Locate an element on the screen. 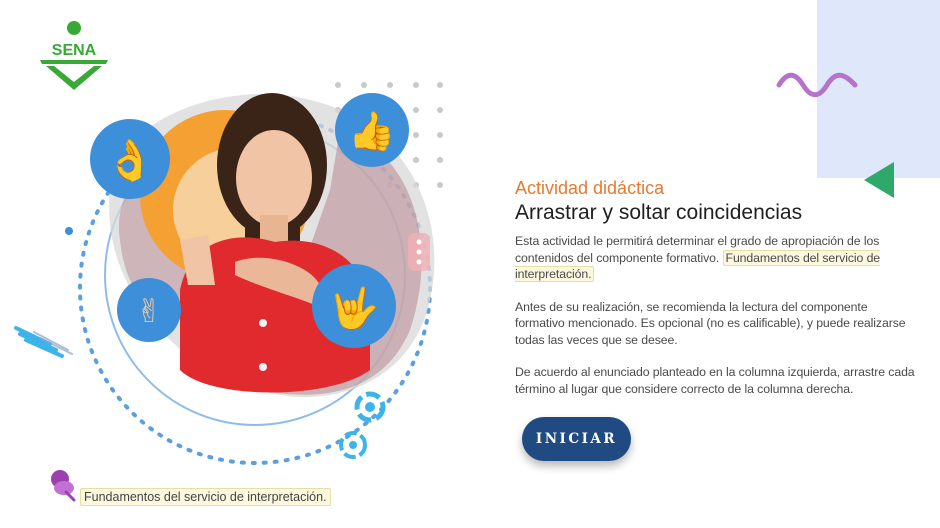  start-button: INICIAR is located at coordinates (576, 439).